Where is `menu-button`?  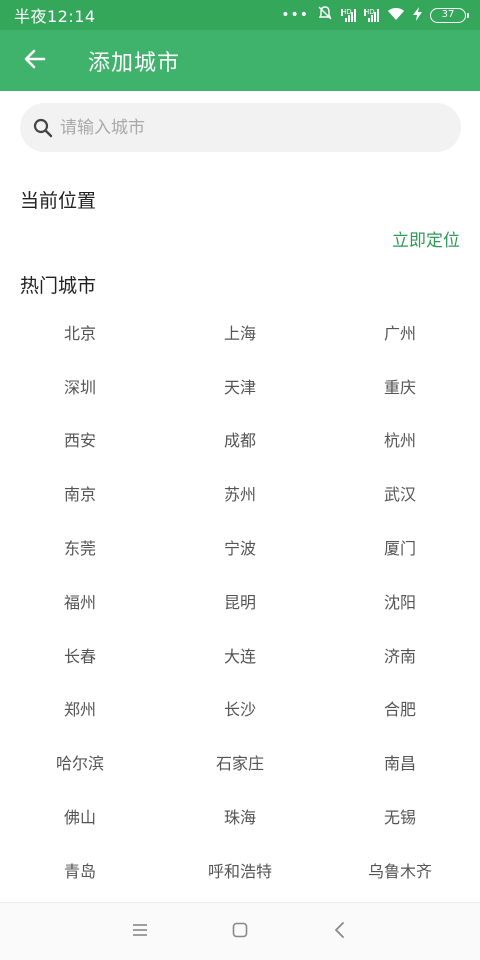
menu-button is located at coordinates (140, 931).